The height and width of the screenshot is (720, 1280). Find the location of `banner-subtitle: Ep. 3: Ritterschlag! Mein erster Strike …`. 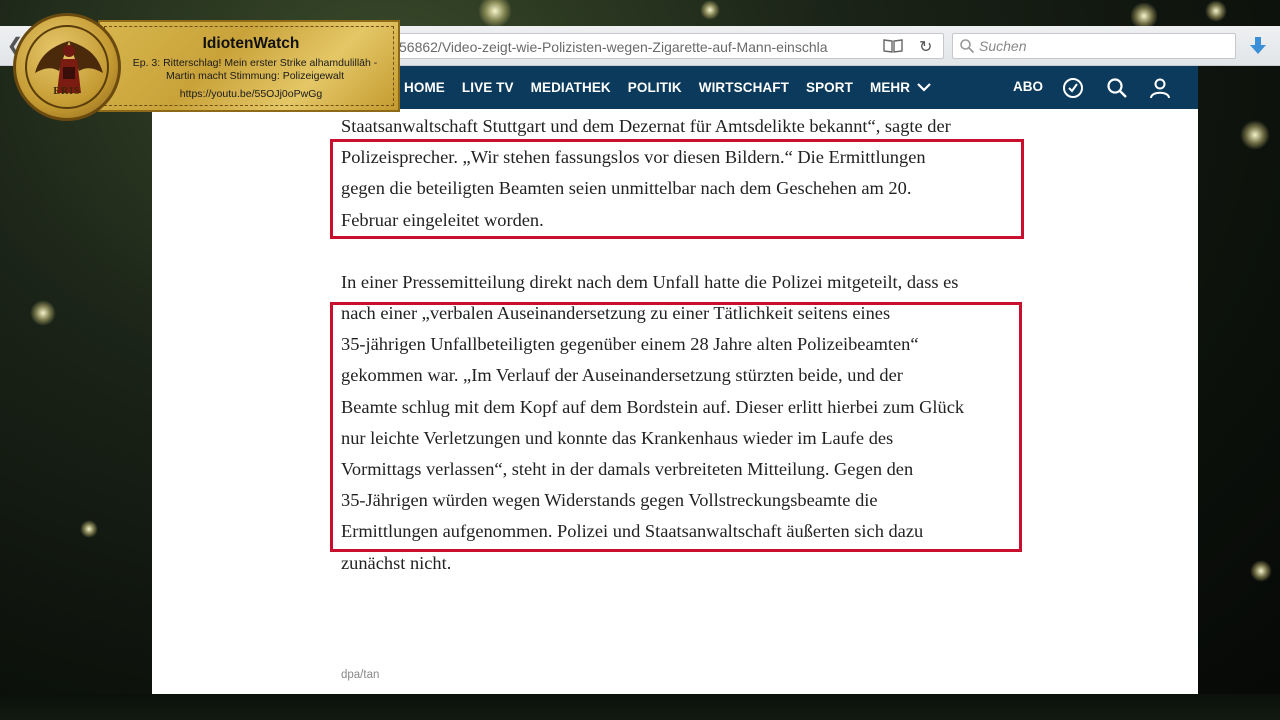

banner-subtitle: Ep. 3: Ritterschlag! Mein erster Strike … is located at coordinates (255, 69).